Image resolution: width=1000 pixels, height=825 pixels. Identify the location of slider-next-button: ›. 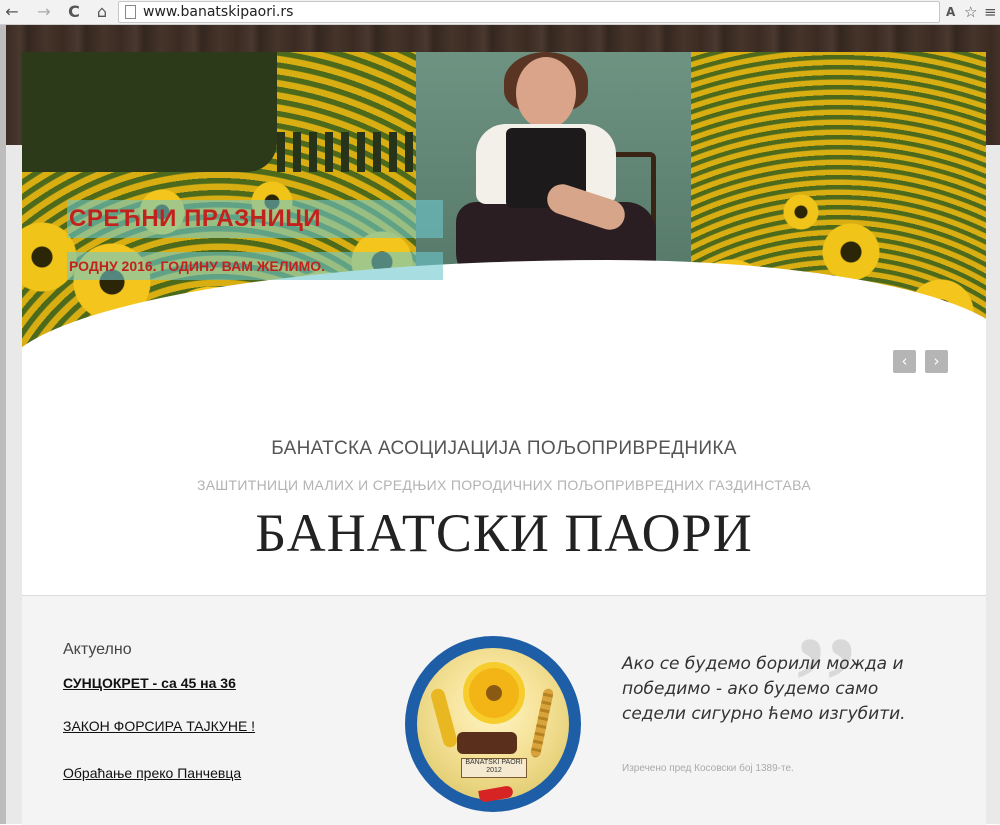
(936, 361).